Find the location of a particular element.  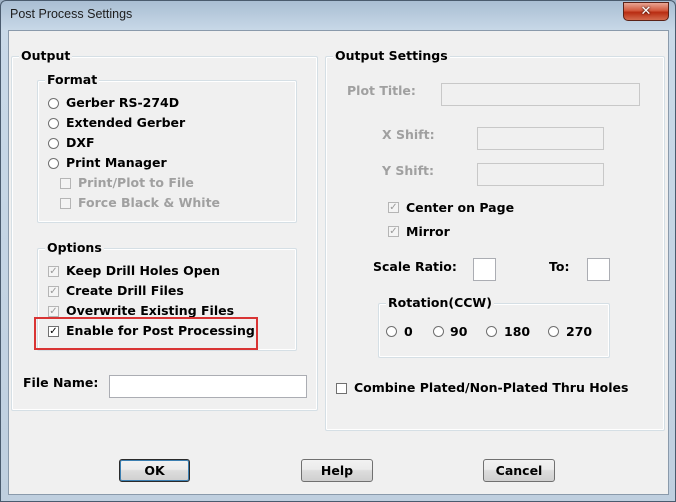

title-bar: Post Process Settings ✕ is located at coordinates (338, 15).